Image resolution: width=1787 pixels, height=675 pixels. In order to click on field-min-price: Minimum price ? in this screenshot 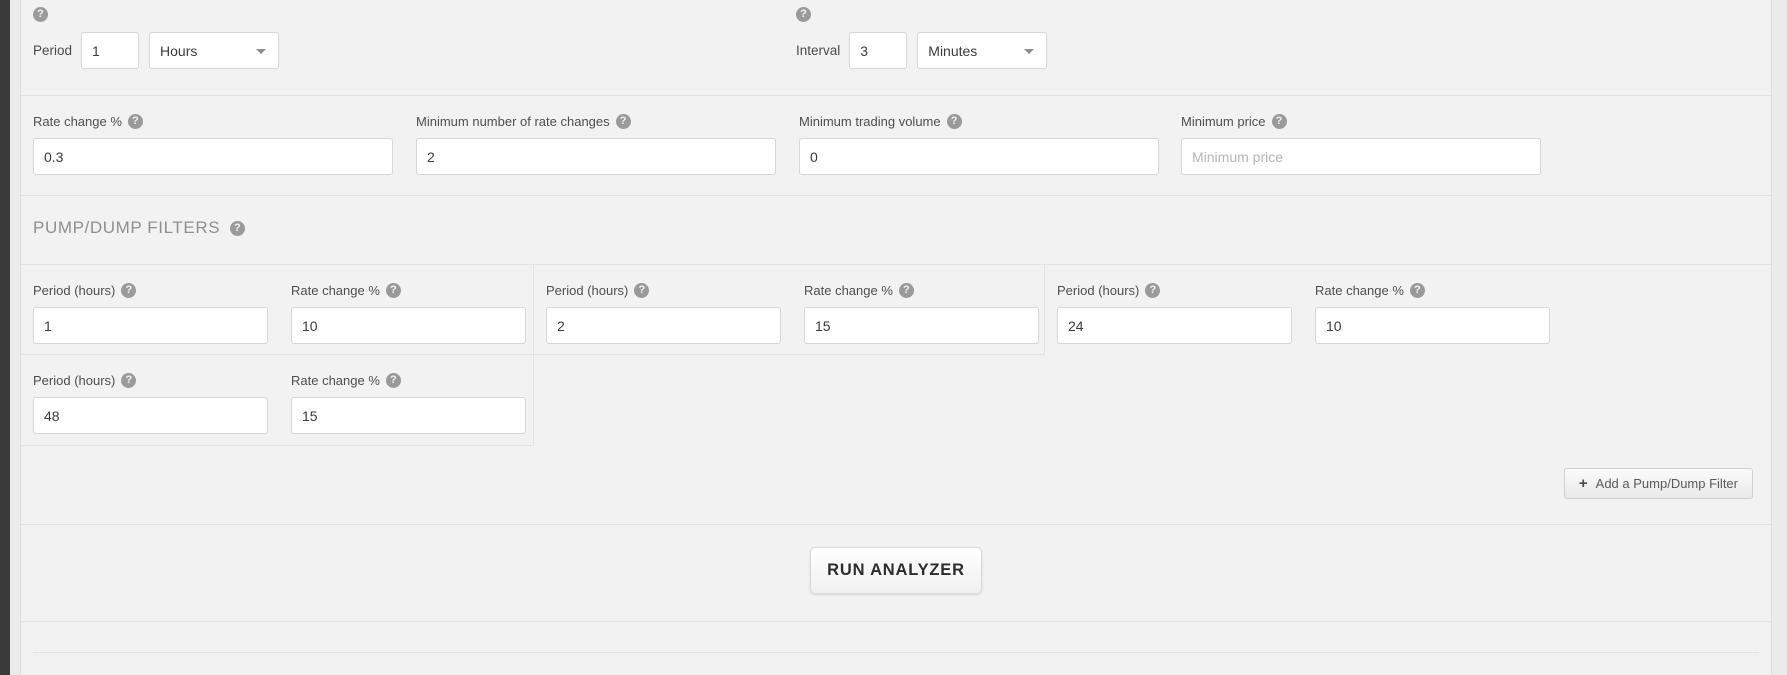, I will do `click(1361, 144)`.